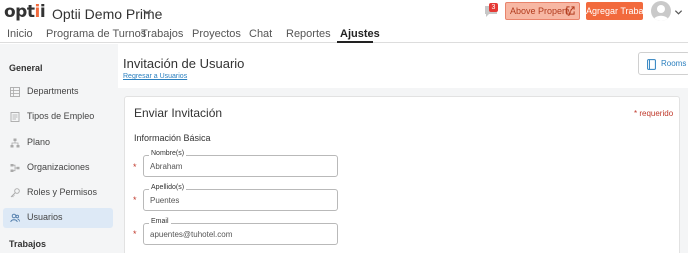 This screenshot has width=688, height=253. What do you see at coordinates (58, 143) in the screenshot?
I see `sidebar-item-plano: Plano` at bounding box center [58, 143].